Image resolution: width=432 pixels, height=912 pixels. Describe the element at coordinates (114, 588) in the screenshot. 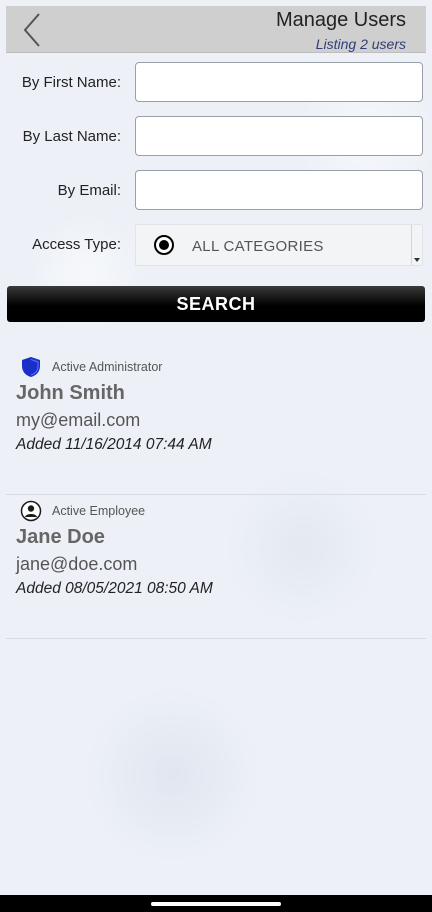

I see `user-added-date: Added 08/05/2021 08:50 AM` at that location.